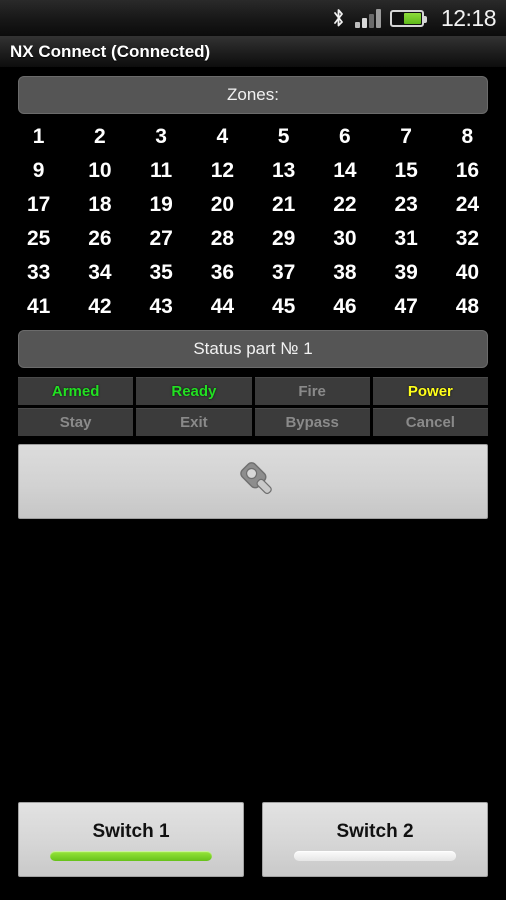 This screenshot has height=900, width=506. I want to click on switch-button: Switch 2, so click(375, 839).